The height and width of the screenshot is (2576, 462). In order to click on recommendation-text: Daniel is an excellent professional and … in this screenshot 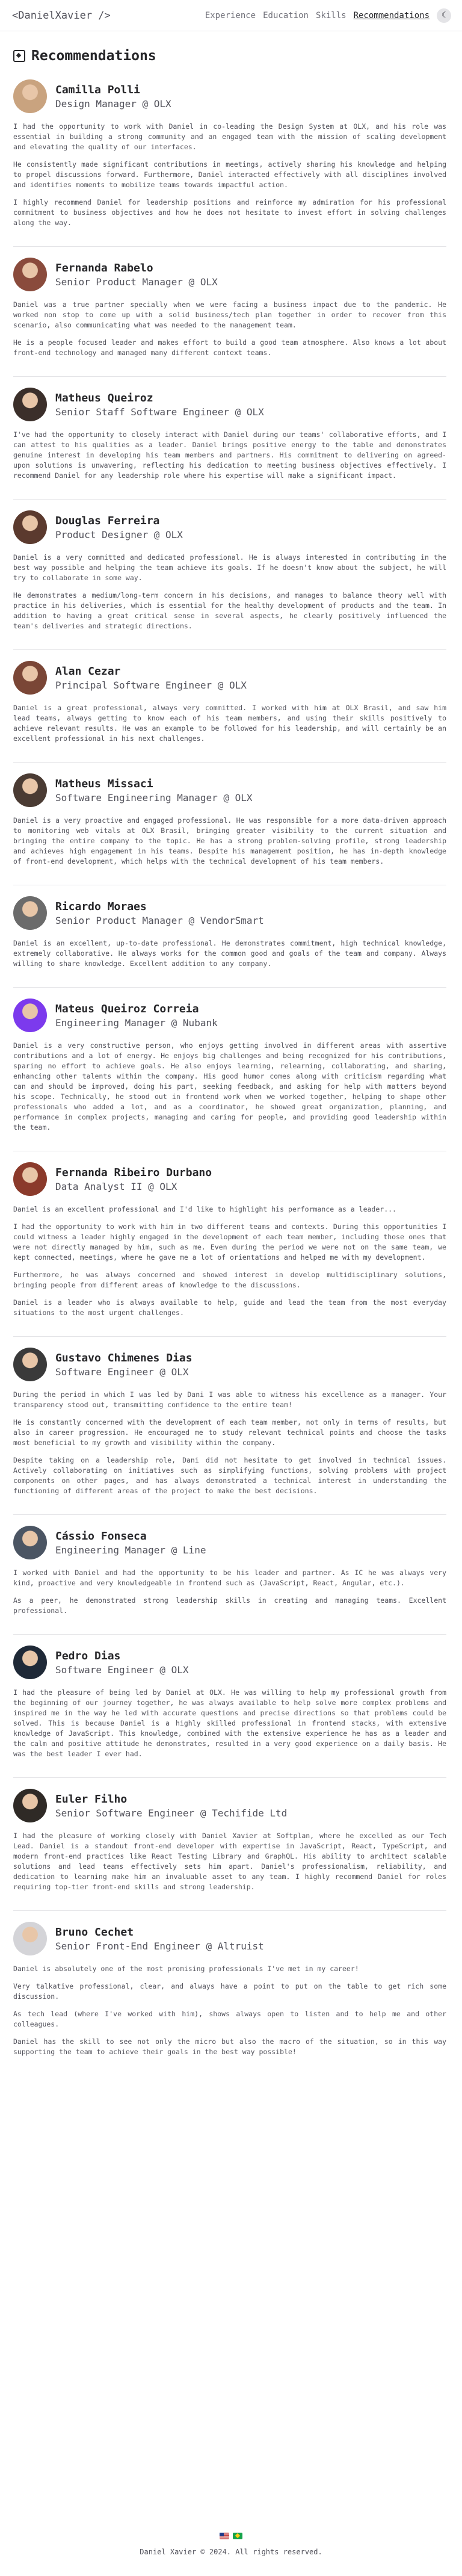, I will do `click(204, 1209)`.